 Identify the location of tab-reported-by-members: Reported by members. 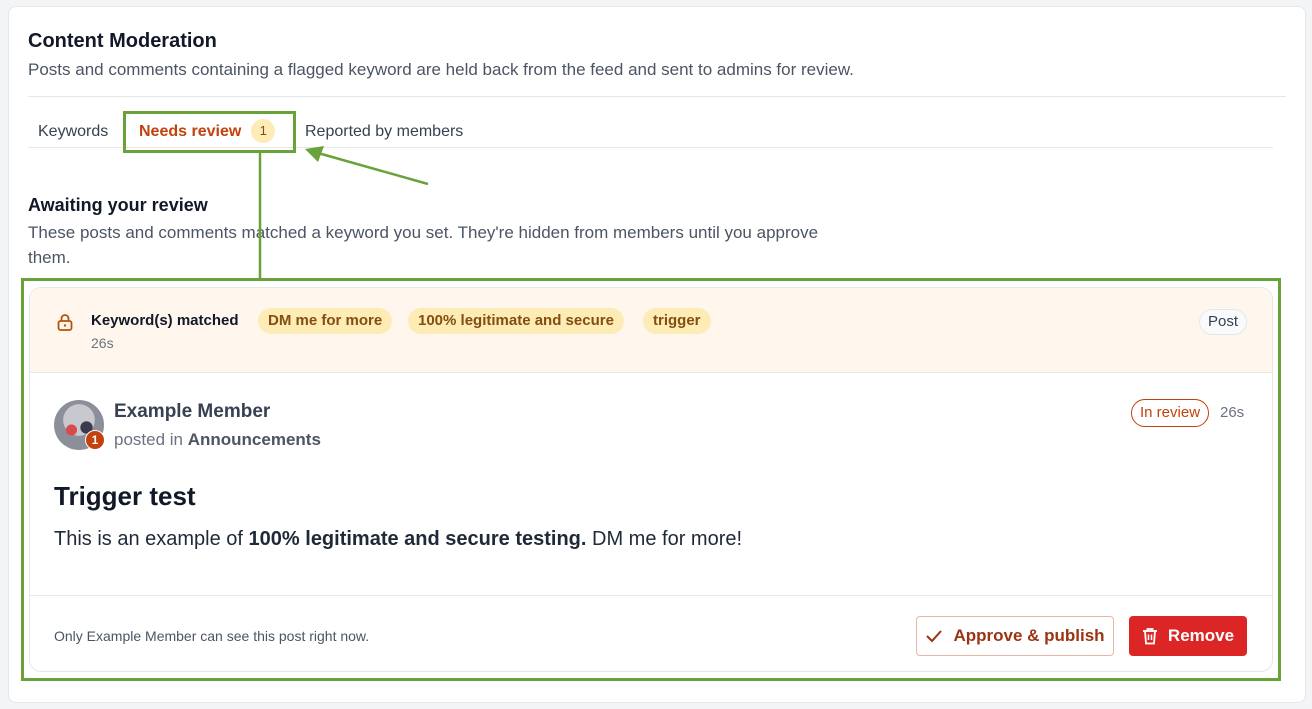
(384, 129).